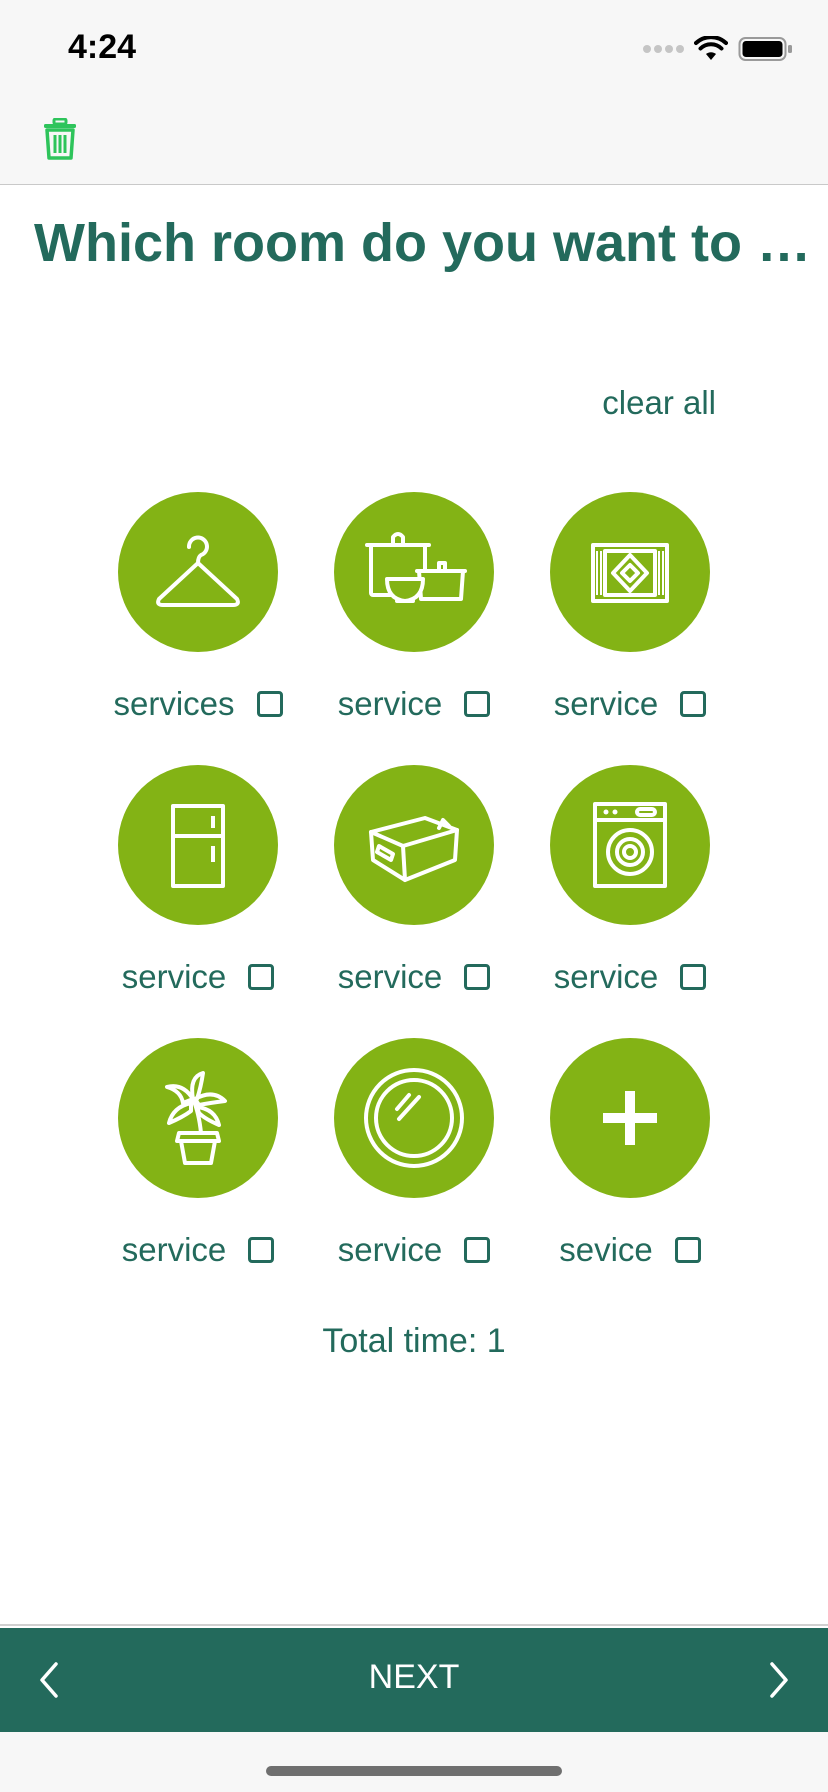  I want to click on nav-bar, so click(414, 140).